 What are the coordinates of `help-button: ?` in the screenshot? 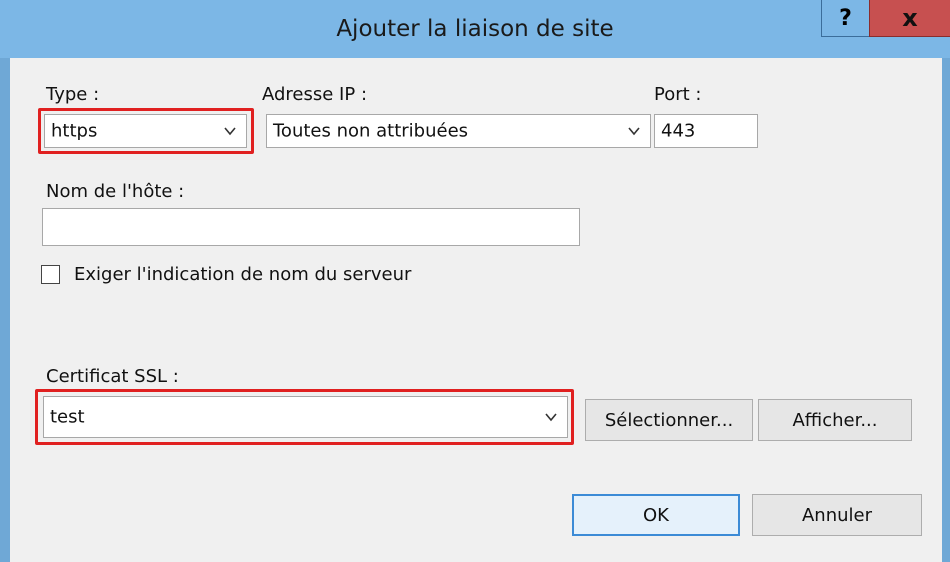 It's located at (845, 18).